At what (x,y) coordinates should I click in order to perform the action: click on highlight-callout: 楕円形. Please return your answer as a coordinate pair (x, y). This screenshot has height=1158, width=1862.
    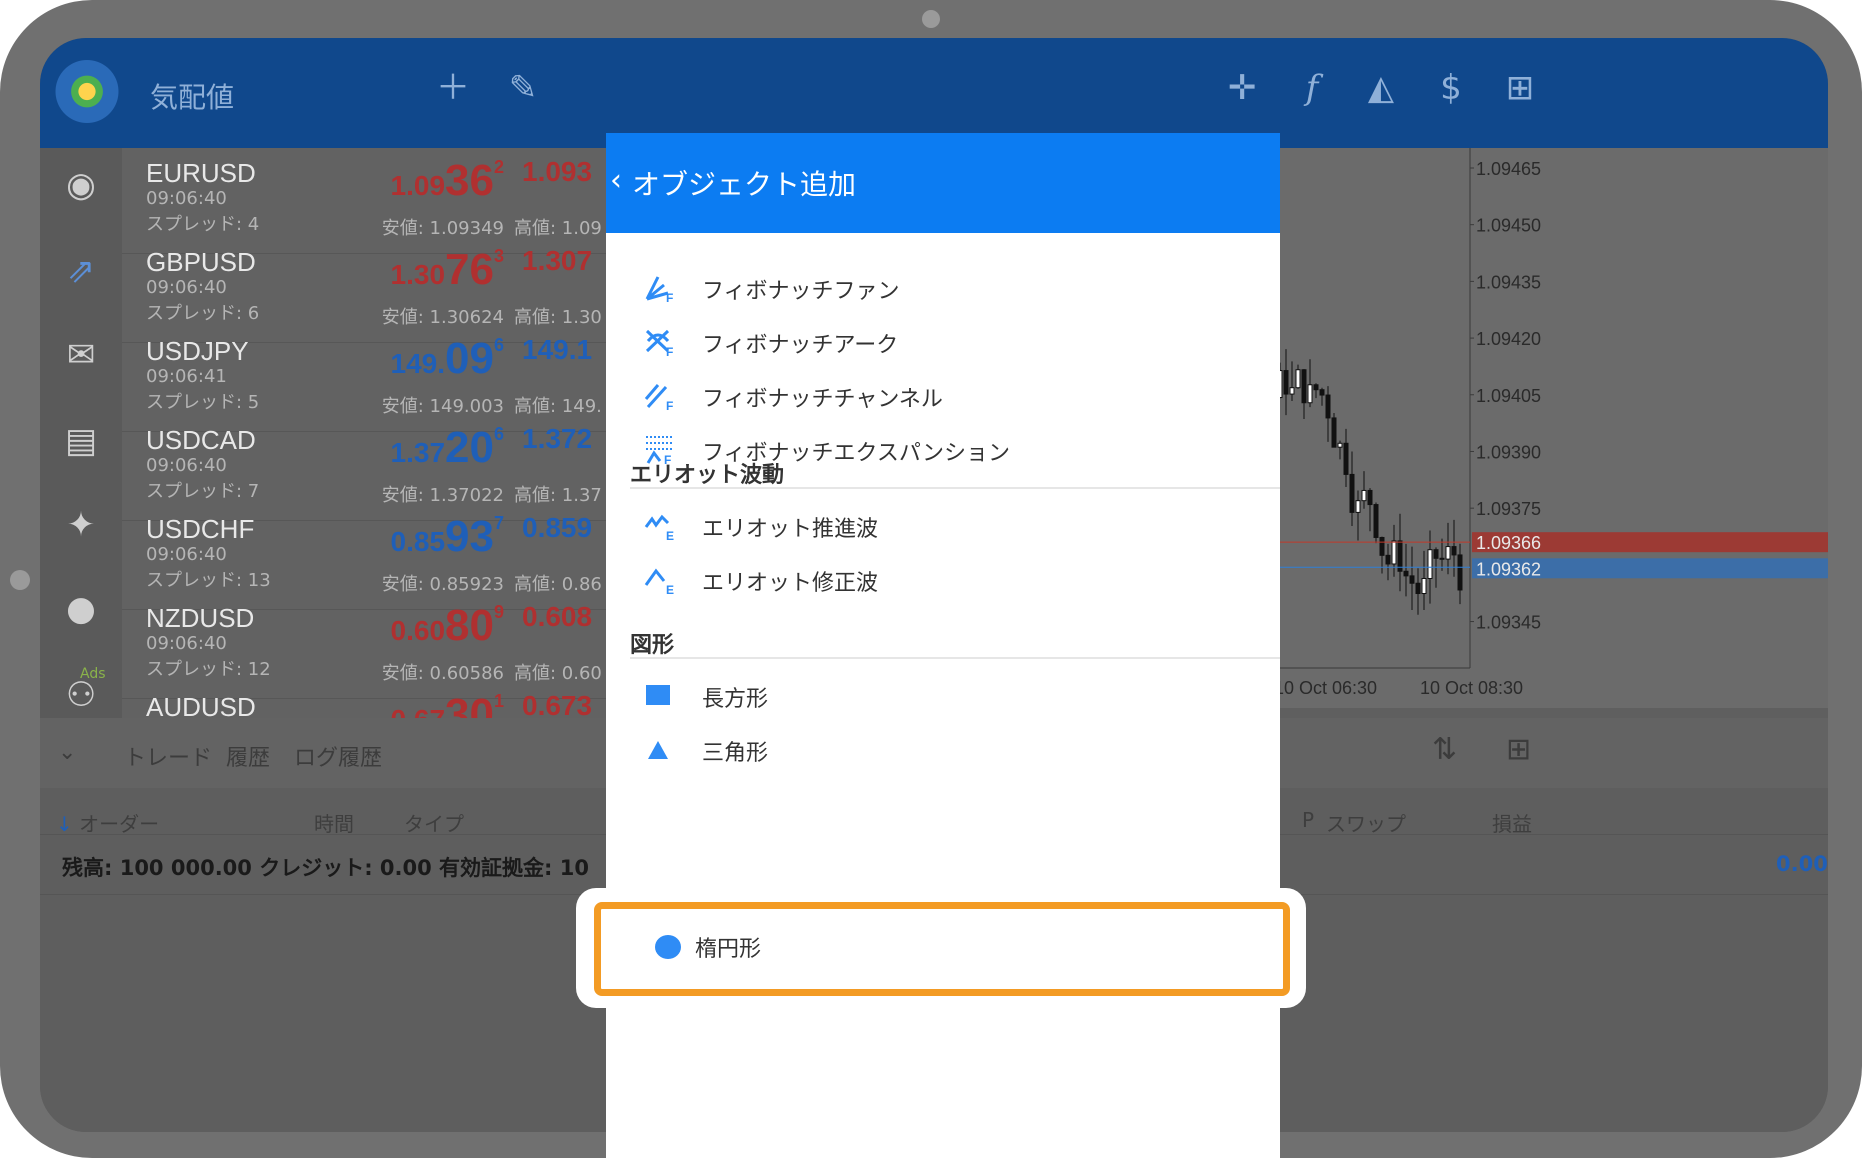
    Looking at the image, I should click on (941, 948).